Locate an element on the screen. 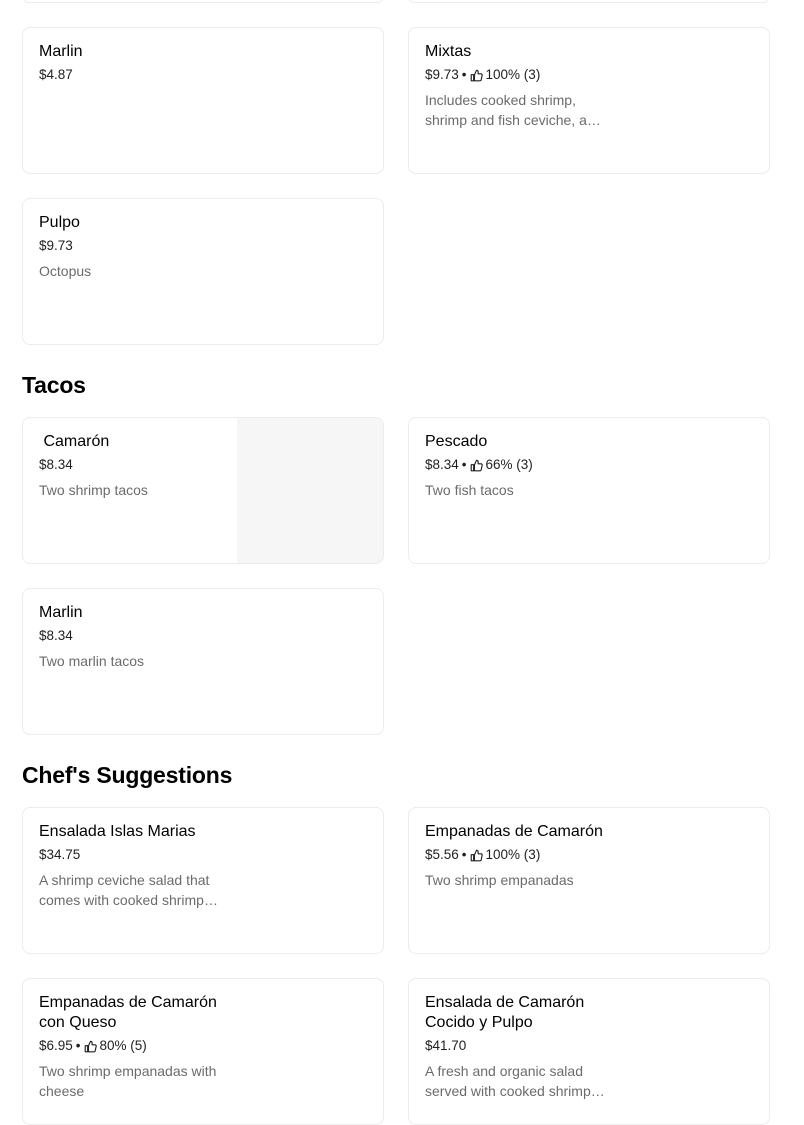  item-description: Two fish tacos is located at coordinates (469, 490).